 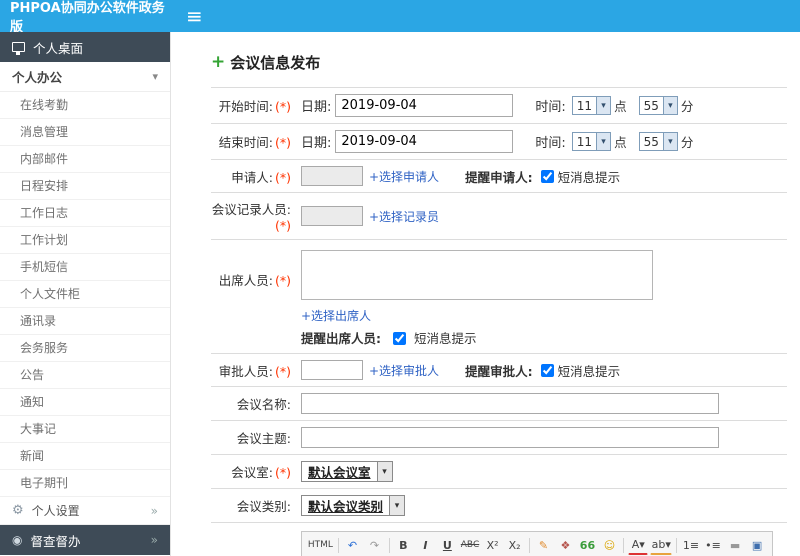 I want to click on sidebar-item-sms: 手机短信, so click(x=85, y=267).